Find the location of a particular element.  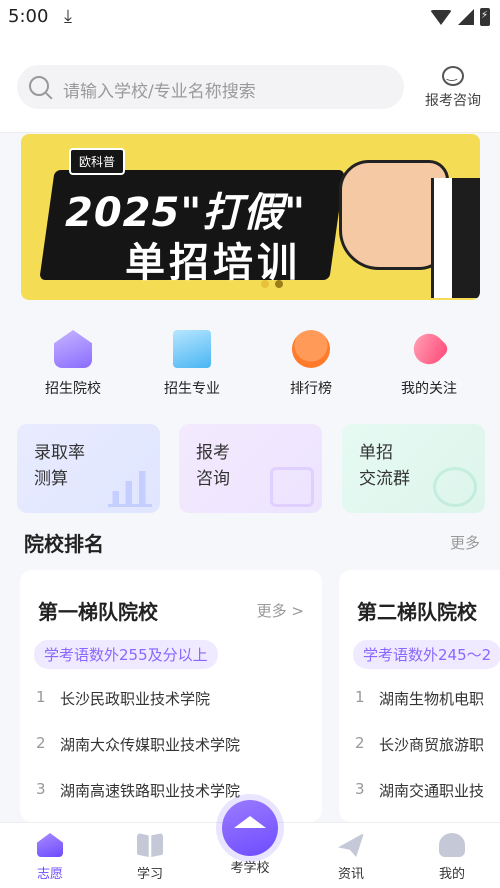

tab-exam-school: 考学校 is located at coordinates (250, 866).